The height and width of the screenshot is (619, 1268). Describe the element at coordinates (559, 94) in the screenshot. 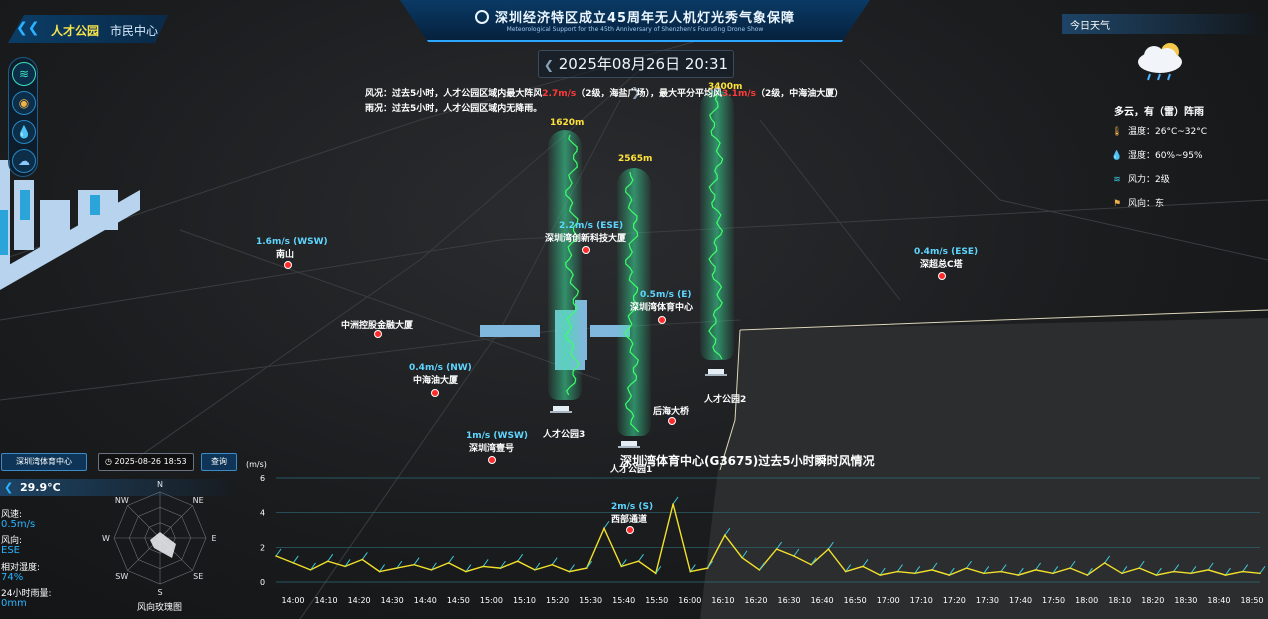

I see `max-gust-value: 2.7m/s` at that location.